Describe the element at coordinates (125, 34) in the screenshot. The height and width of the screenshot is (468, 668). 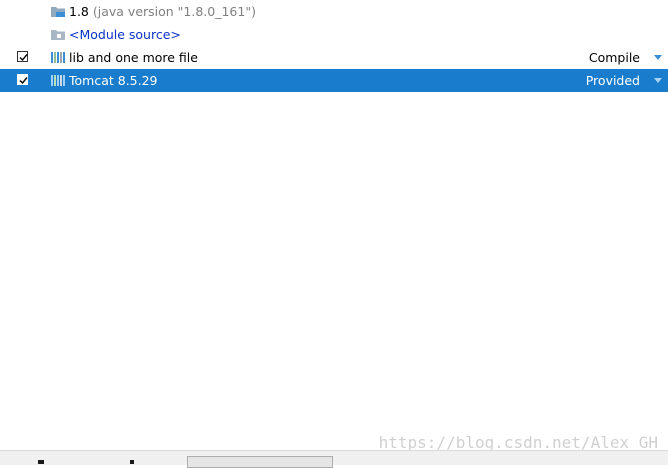
I see `module-source-label: <Module source>` at that location.